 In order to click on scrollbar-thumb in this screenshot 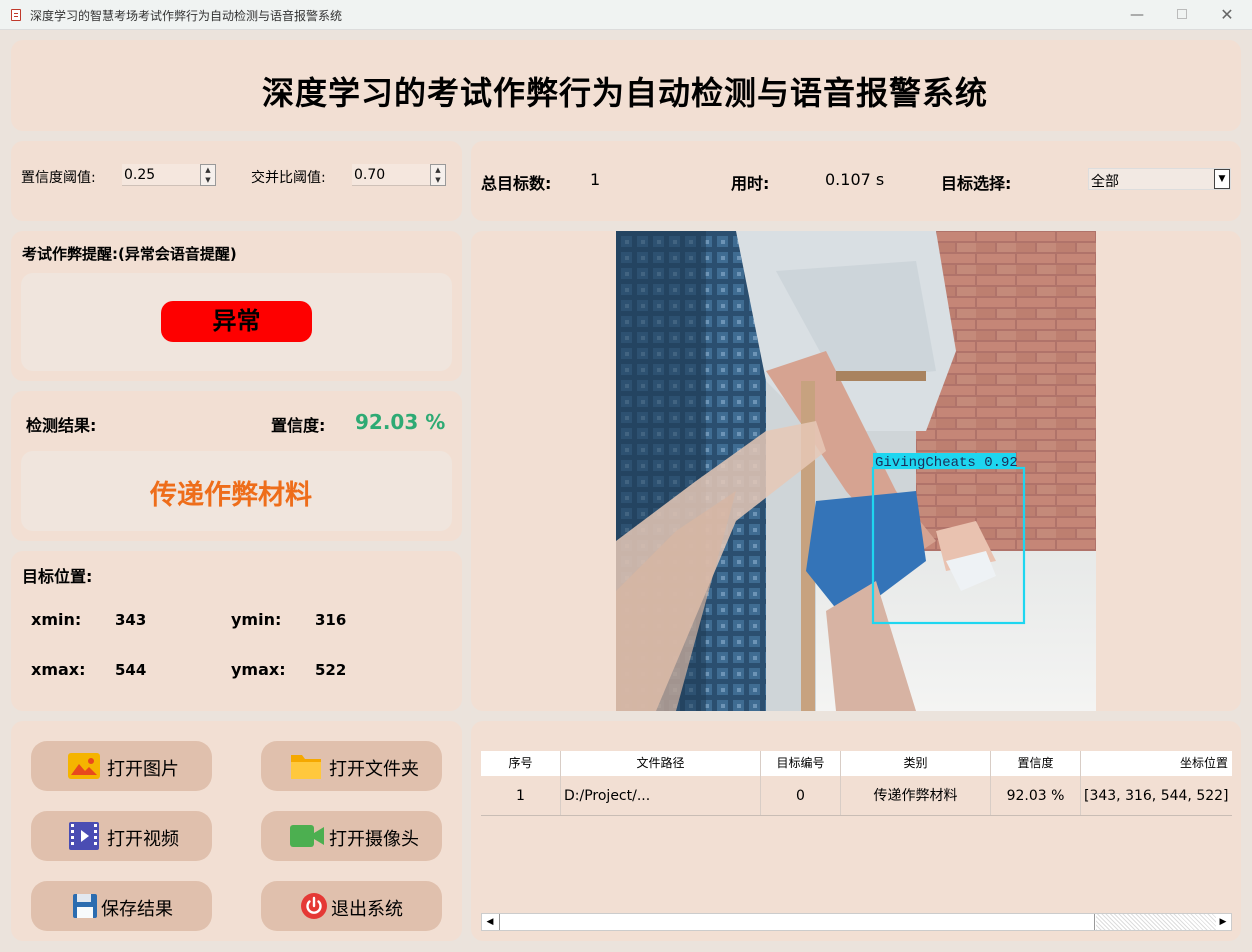, I will do `click(797, 922)`.